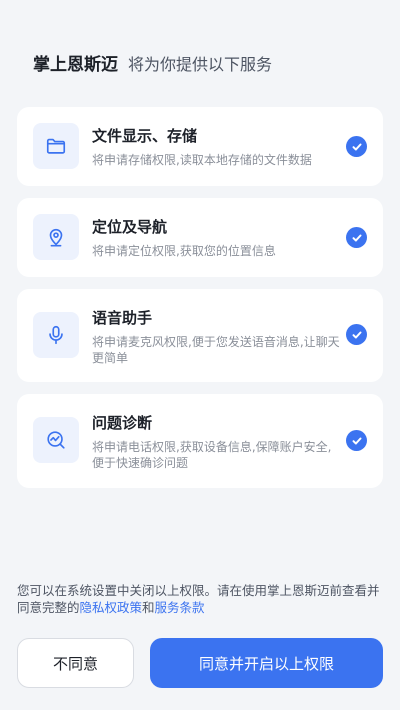  I want to click on folder-icon, so click(56, 146).